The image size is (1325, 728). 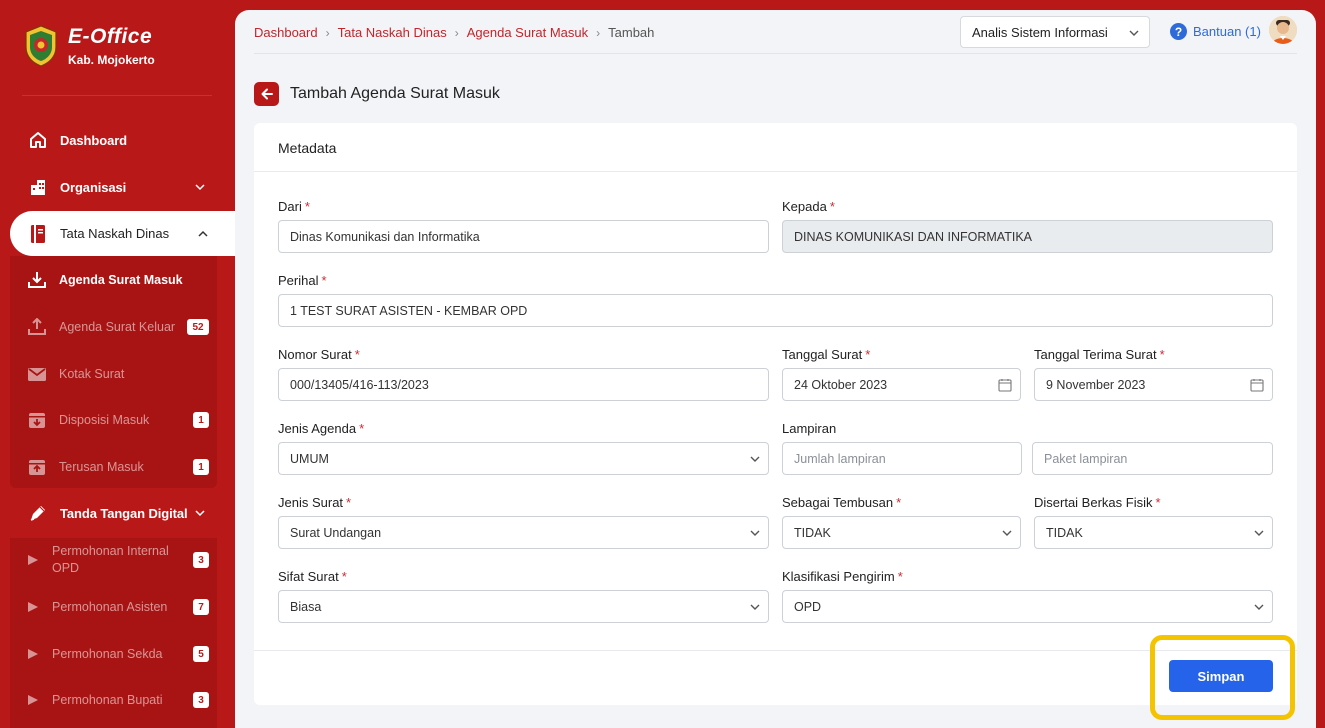 What do you see at coordinates (37, 467) in the screenshot?
I see `forward-in-icon` at bounding box center [37, 467].